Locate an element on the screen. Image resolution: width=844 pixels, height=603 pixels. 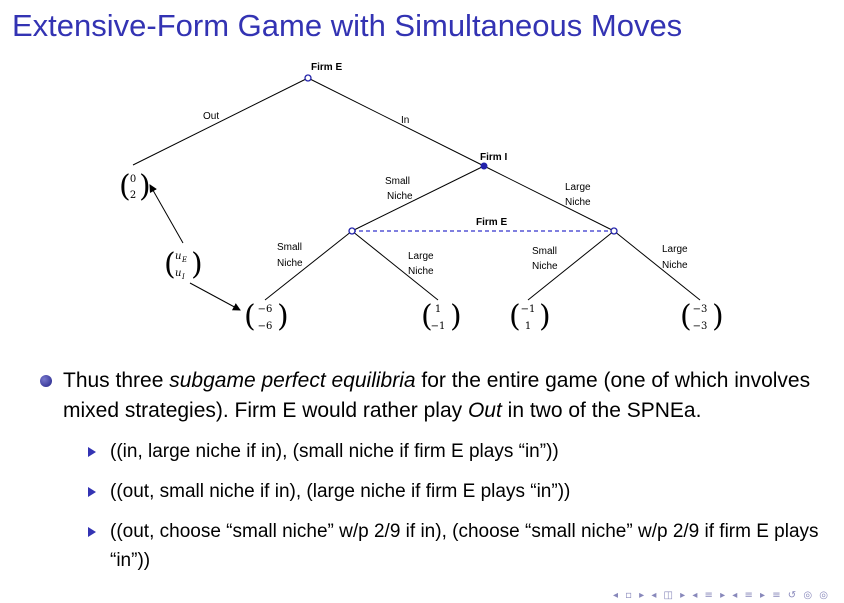
label-e1-small-2: Niche is located at coordinates (290, 263).